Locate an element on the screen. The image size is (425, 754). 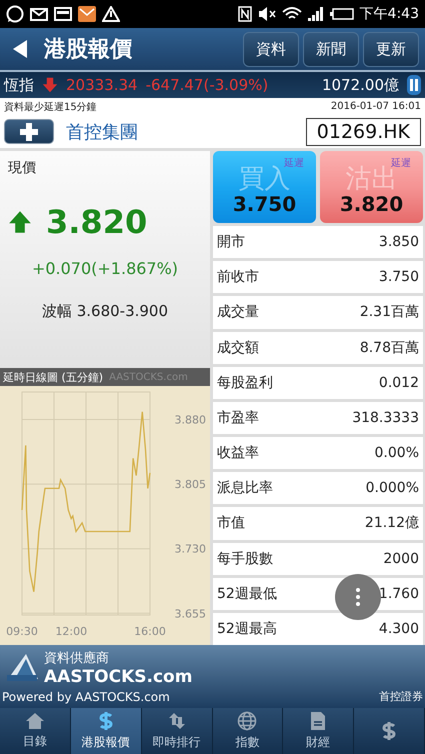
index-turnover: 1072.00億 is located at coordinates (360, 85).